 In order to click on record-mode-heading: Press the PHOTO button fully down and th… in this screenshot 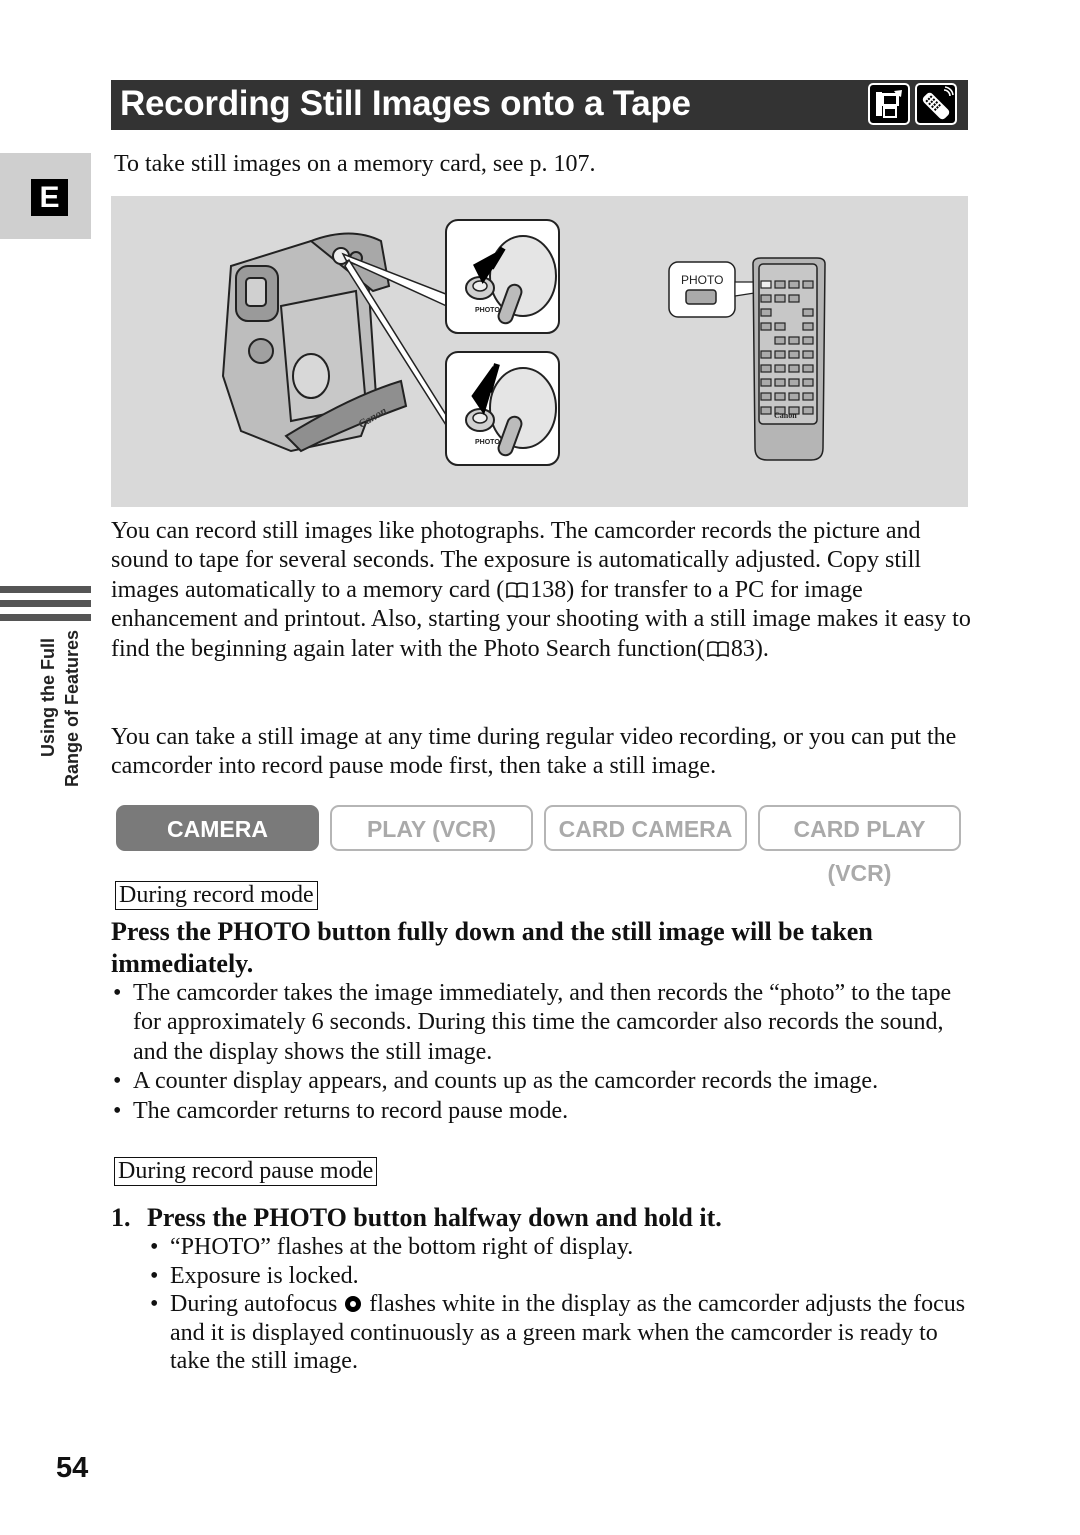, I will do `click(492, 947)`.